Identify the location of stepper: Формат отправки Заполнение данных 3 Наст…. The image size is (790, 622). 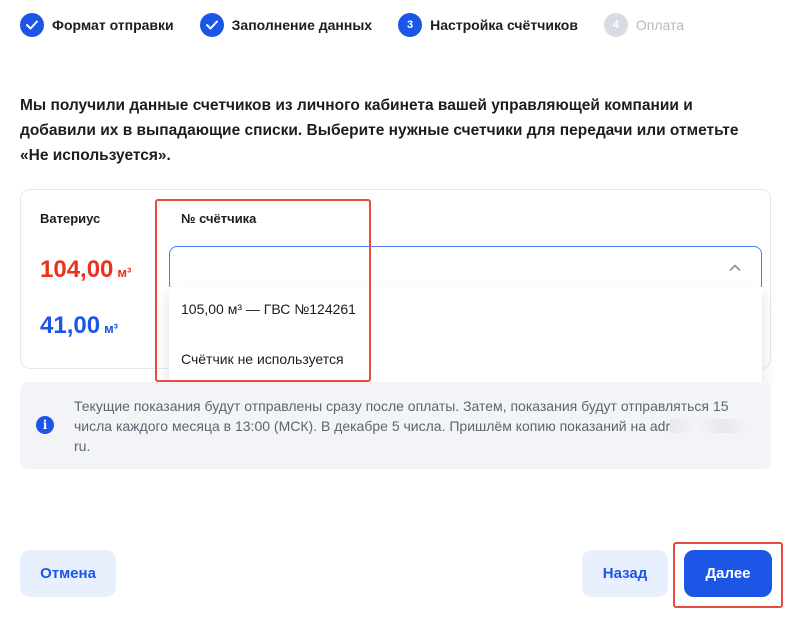
(365, 25).